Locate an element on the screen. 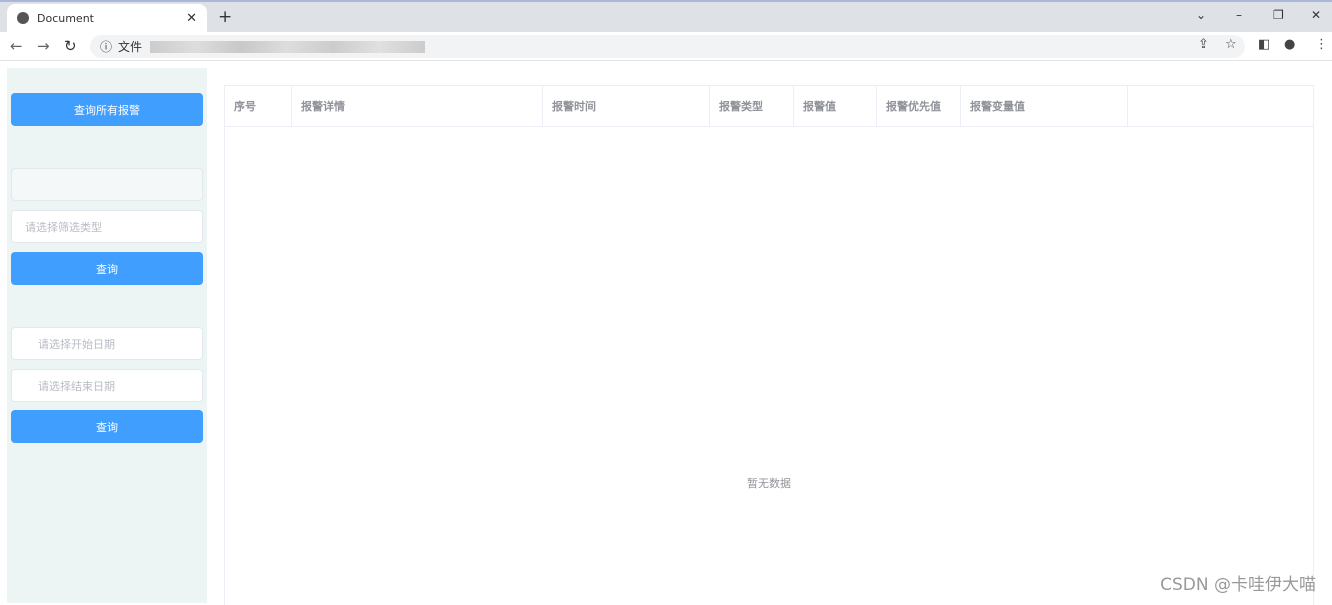  filter-type-select: 请选择筛选类型 is located at coordinates (107, 226).